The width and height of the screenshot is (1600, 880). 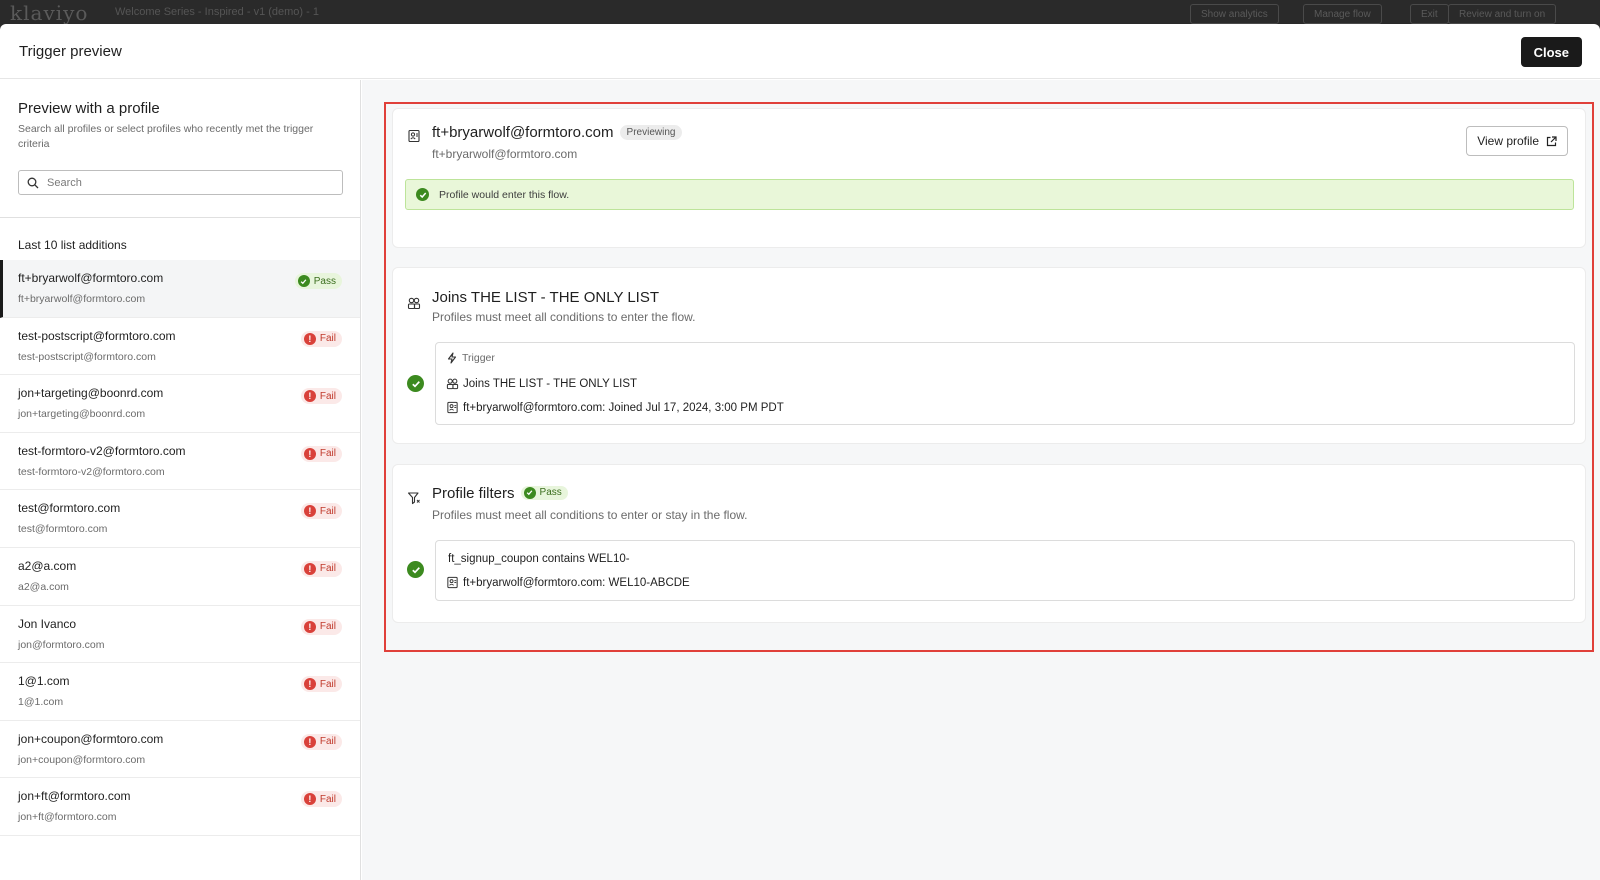 I want to click on success-banner: Profile would enter this flow., so click(x=989, y=194).